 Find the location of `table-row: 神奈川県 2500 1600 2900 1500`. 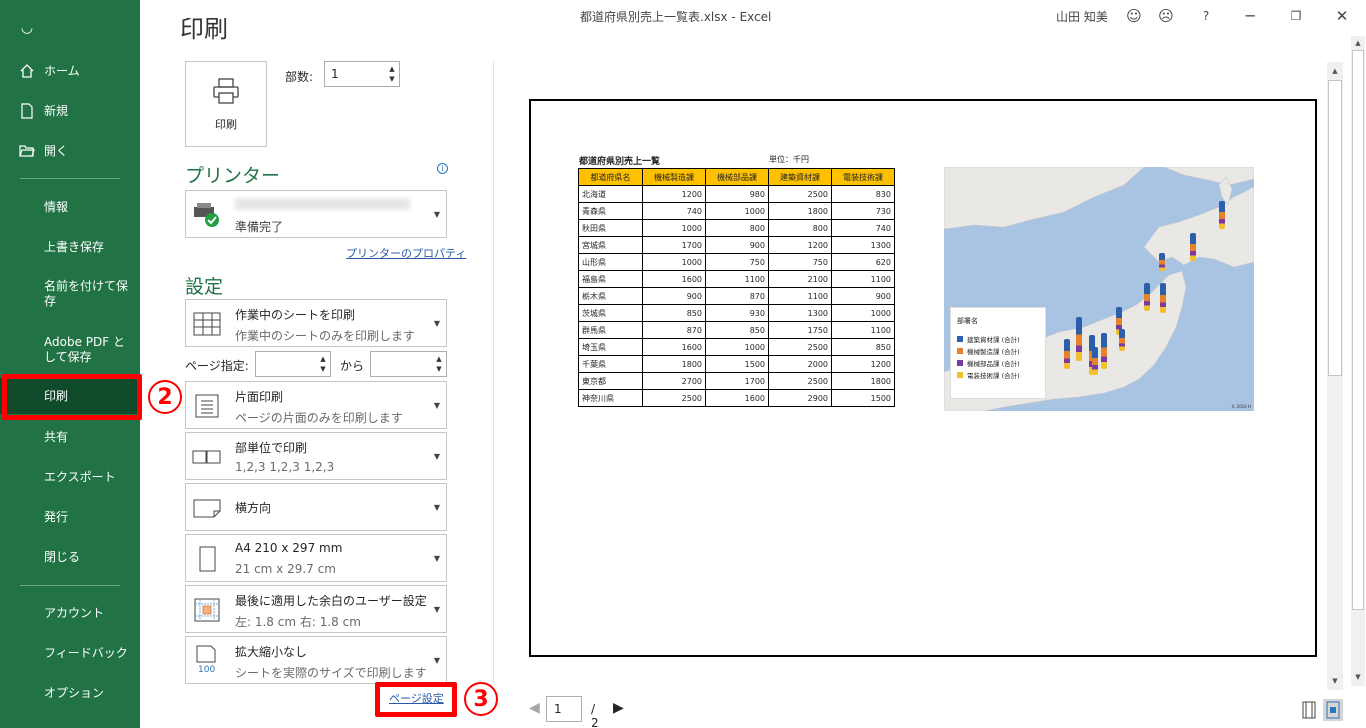

table-row: 神奈川県 2500 1600 2900 1500 is located at coordinates (736, 398).